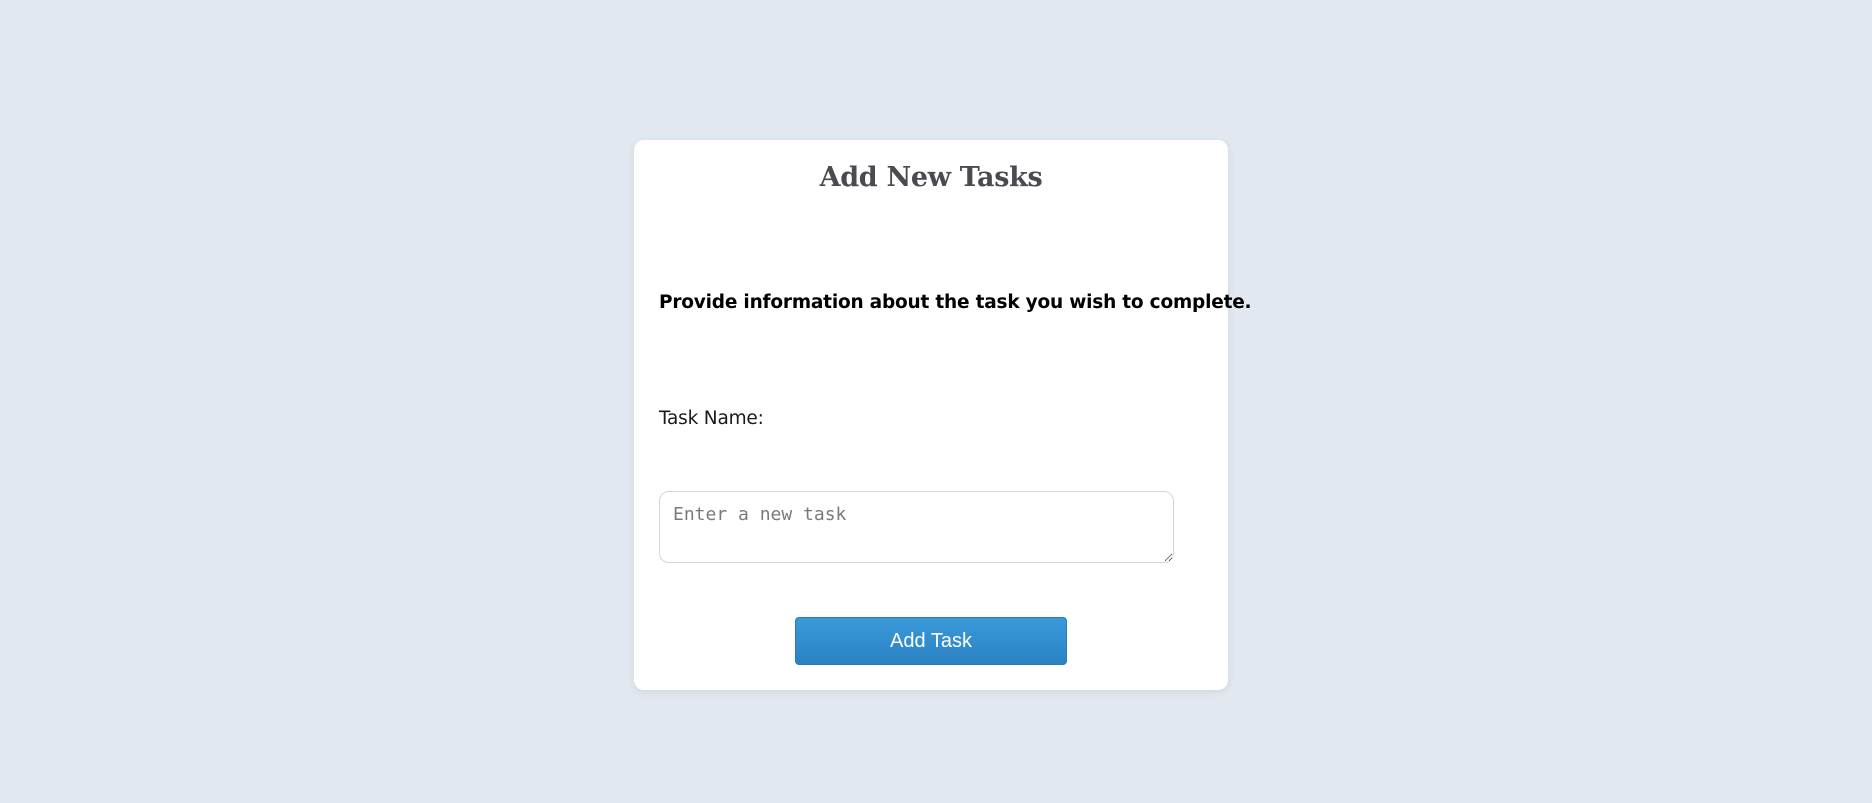 This screenshot has height=803, width=1872. Describe the element at coordinates (916, 527) in the screenshot. I see `task-name-input` at that location.